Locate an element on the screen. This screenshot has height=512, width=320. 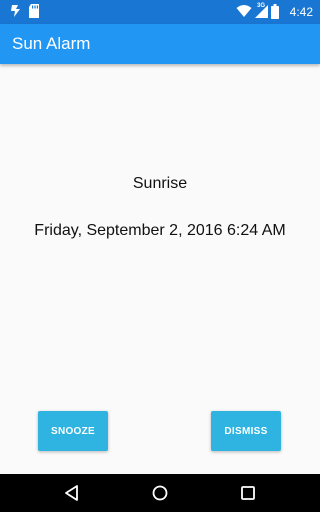
event-label: Sunrise is located at coordinates (160, 183).